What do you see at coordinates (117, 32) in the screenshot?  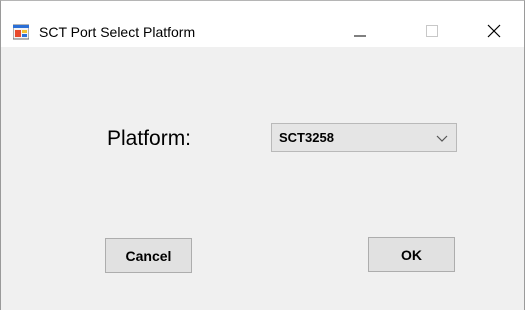 I see `window-title: SCT Port Select Platform` at bounding box center [117, 32].